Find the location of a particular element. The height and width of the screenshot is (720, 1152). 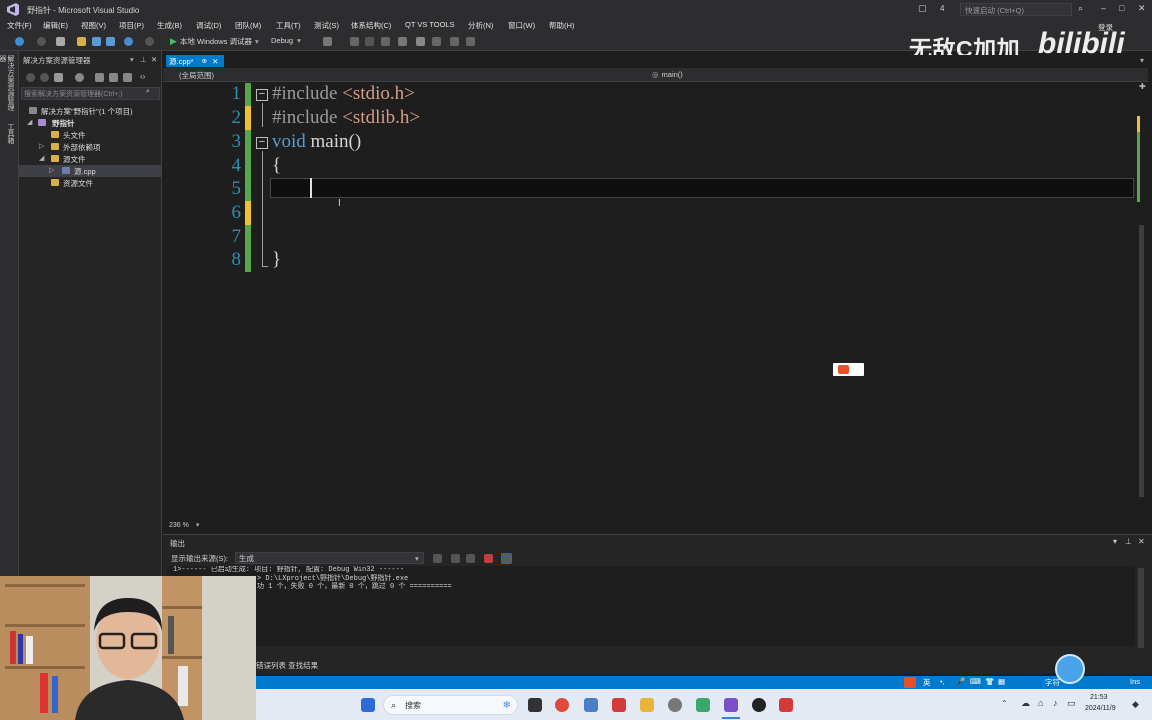

menu-file: 文件(F) is located at coordinates (19, 25).